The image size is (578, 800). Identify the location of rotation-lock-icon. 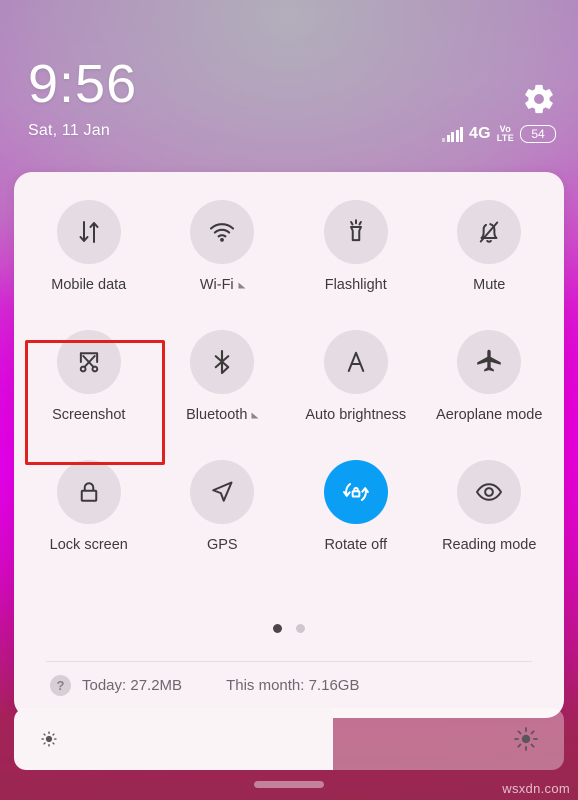
(355, 492).